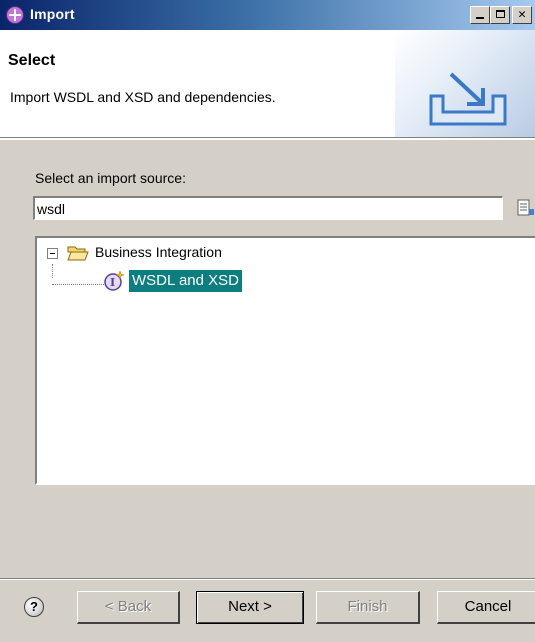  What do you see at coordinates (267, 579) in the screenshot?
I see `footer-separator` at bounding box center [267, 579].